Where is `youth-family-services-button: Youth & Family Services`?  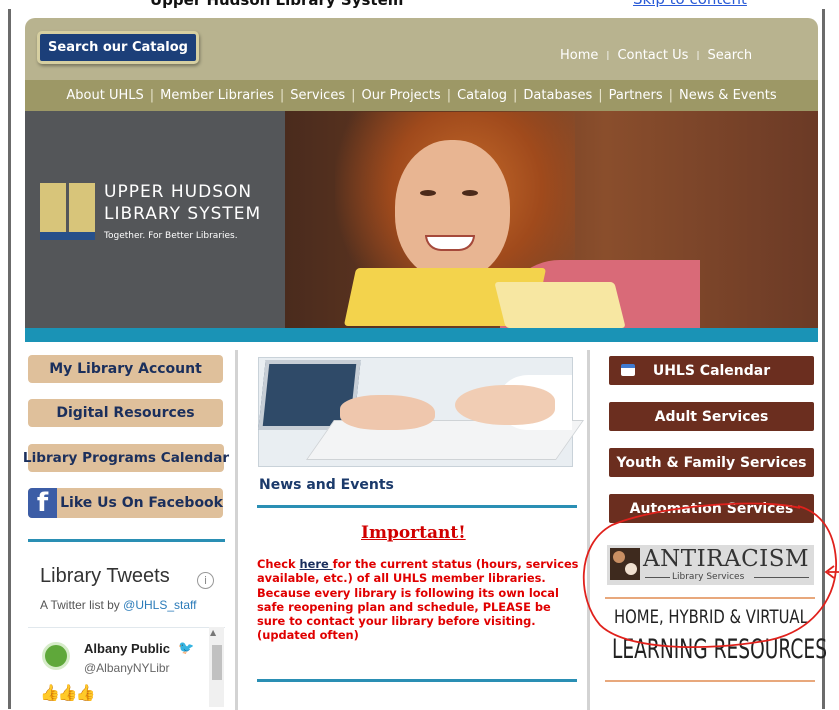 youth-family-services-button: Youth & Family Services is located at coordinates (711, 462).